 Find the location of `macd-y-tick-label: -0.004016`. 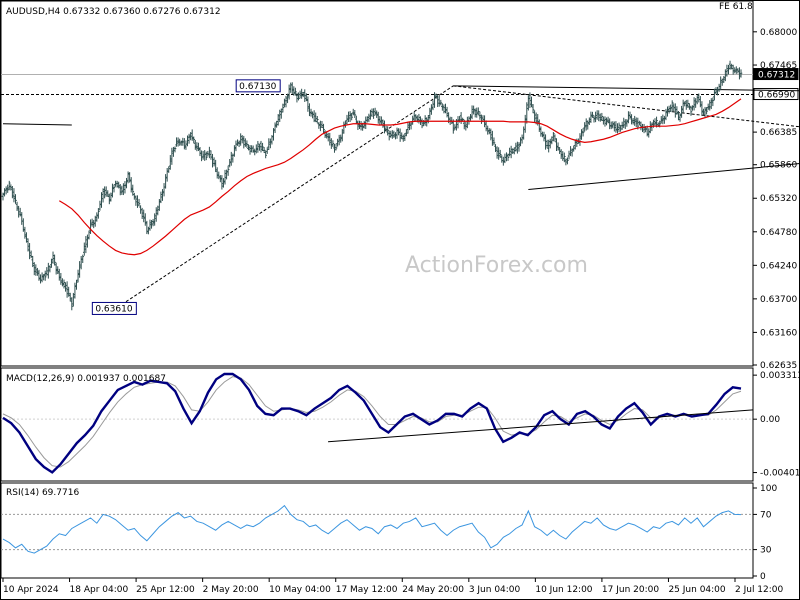

macd-y-tick-label: -0.004016 is located at coordinates (780, 474).